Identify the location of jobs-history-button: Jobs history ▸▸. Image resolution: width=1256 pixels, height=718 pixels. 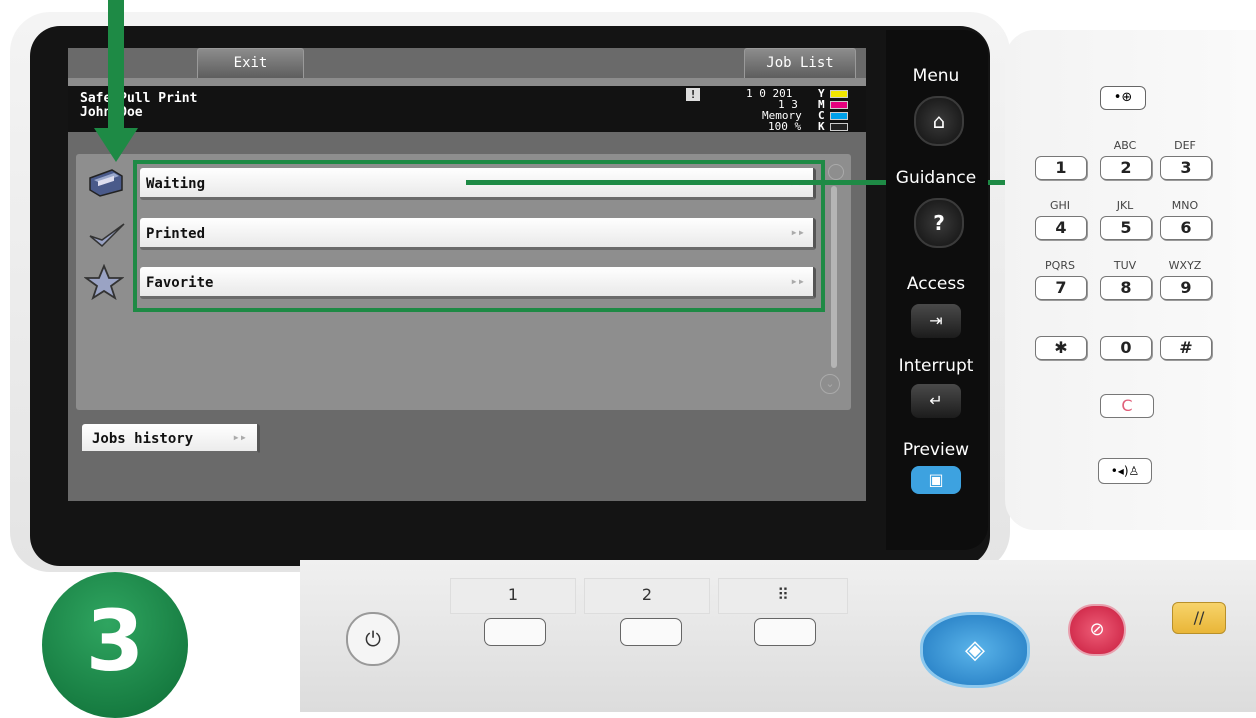
(171, 439).